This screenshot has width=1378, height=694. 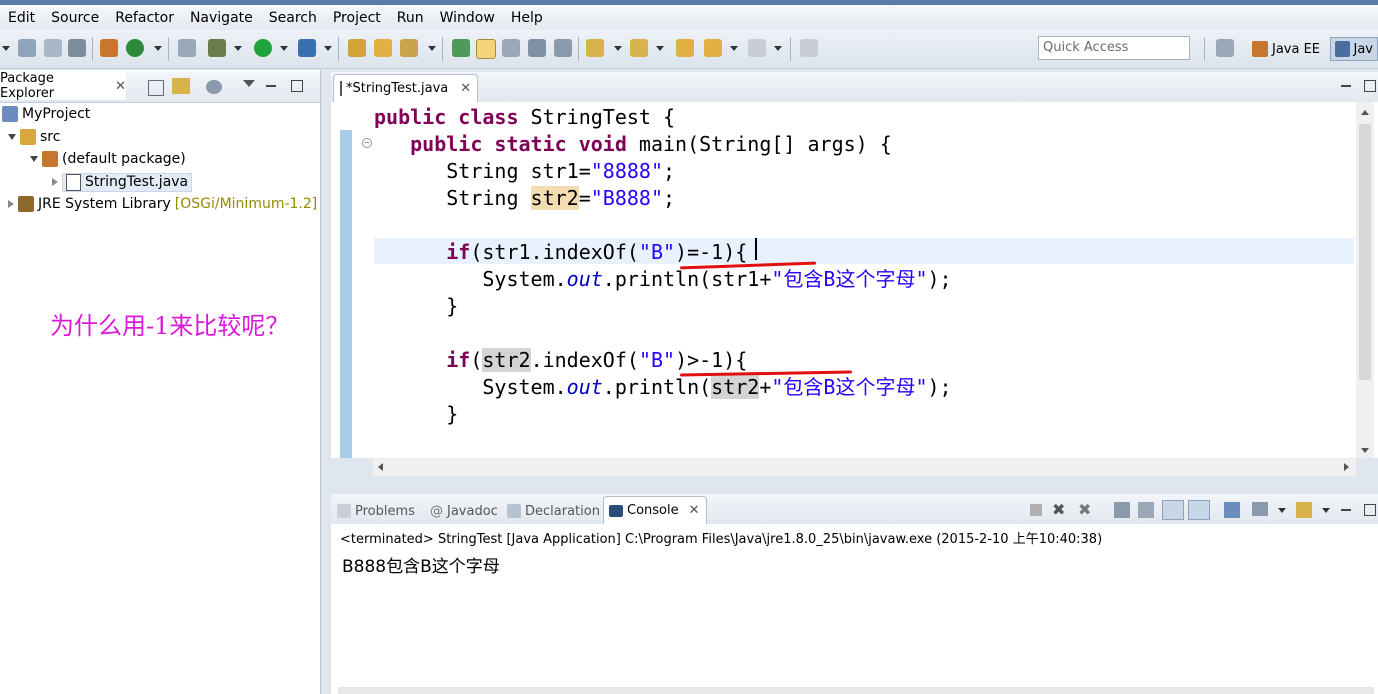 What do you see at coordinates (1036, 510) in the screenshot?
I see `terminate-icon` at bounding box center [1036, 510].